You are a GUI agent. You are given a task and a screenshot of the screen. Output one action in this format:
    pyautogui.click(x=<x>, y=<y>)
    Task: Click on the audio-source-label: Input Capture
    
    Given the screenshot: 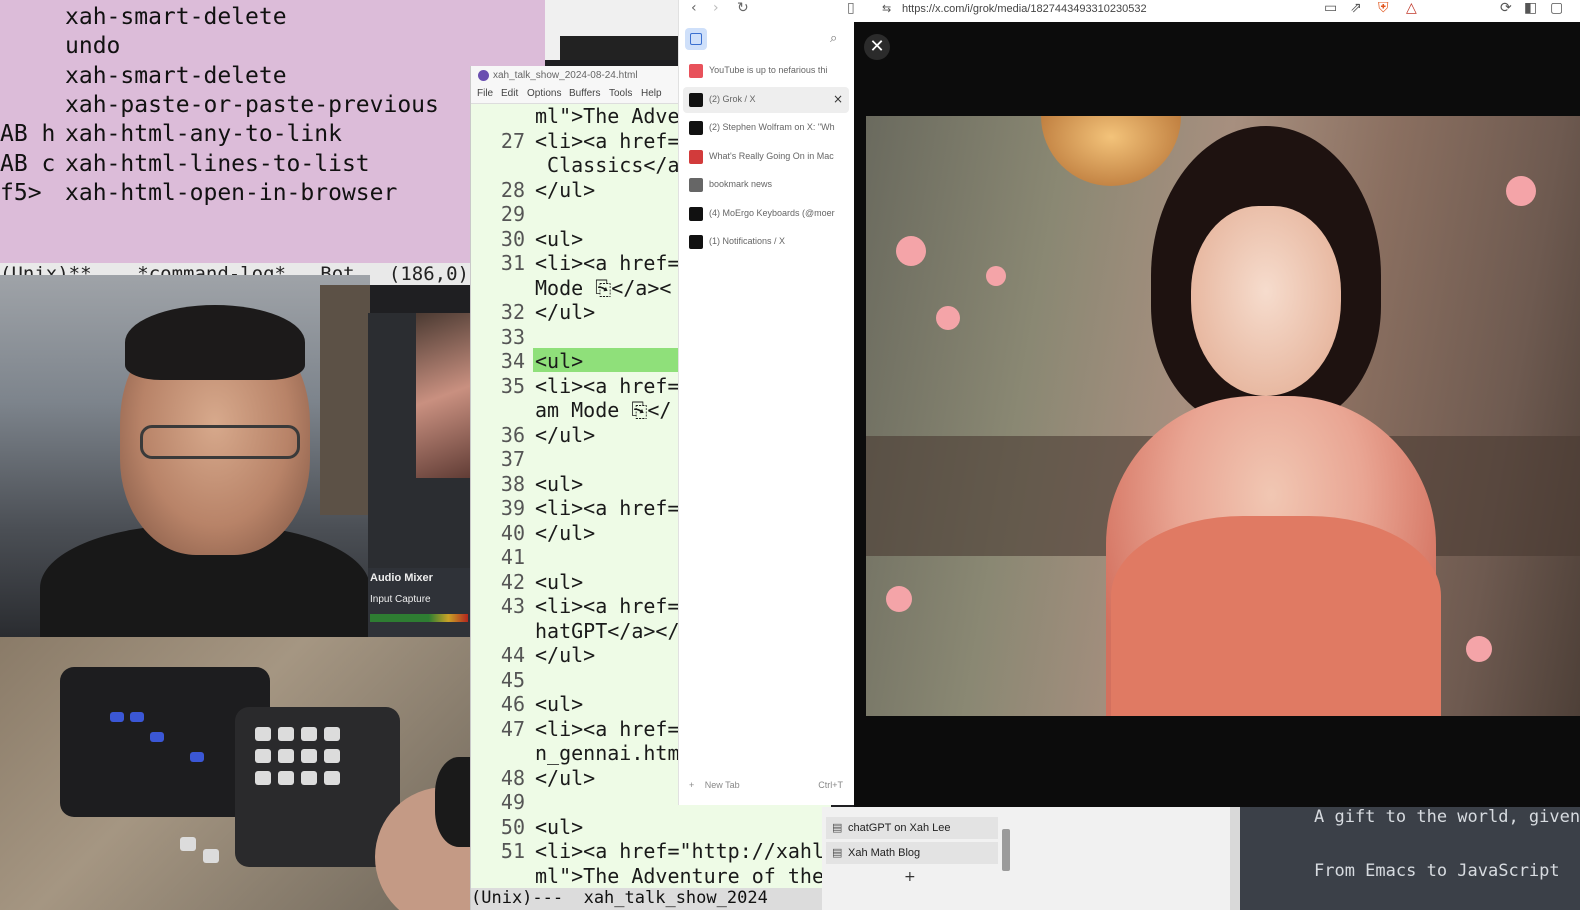 What is the action you would take?
    pyautogui.click(x=400, y=599)
    